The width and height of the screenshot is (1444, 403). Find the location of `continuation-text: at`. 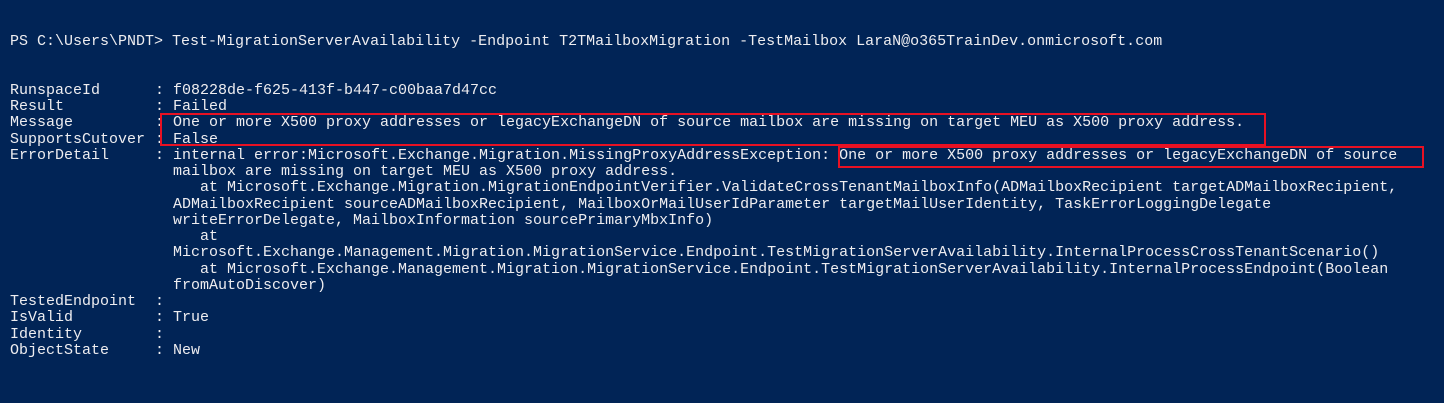

continuation-text: at is located at coordinates (196, 236).